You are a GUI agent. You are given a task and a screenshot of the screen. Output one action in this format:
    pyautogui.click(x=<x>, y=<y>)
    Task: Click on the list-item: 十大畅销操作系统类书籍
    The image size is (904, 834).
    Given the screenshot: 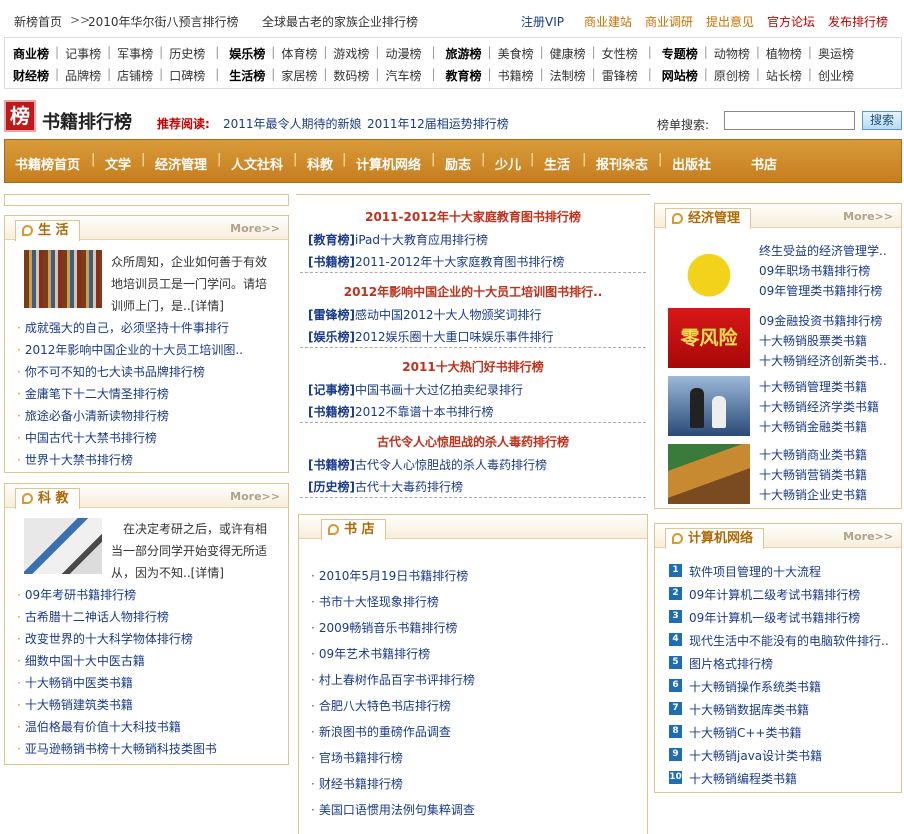 What is the action you would take?
    pyautogui.click(x=755, y=686)
    